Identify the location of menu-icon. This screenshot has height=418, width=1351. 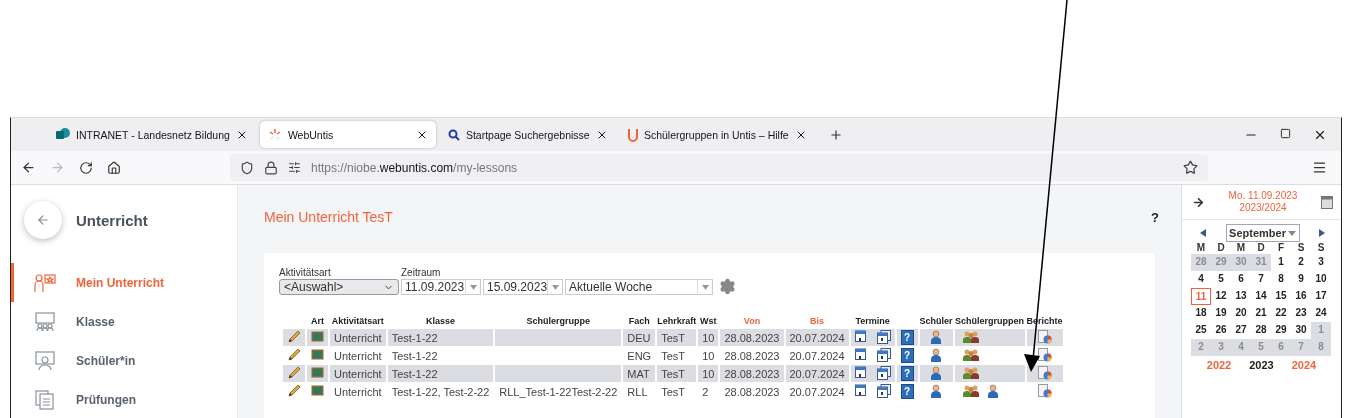
(1319, 167).